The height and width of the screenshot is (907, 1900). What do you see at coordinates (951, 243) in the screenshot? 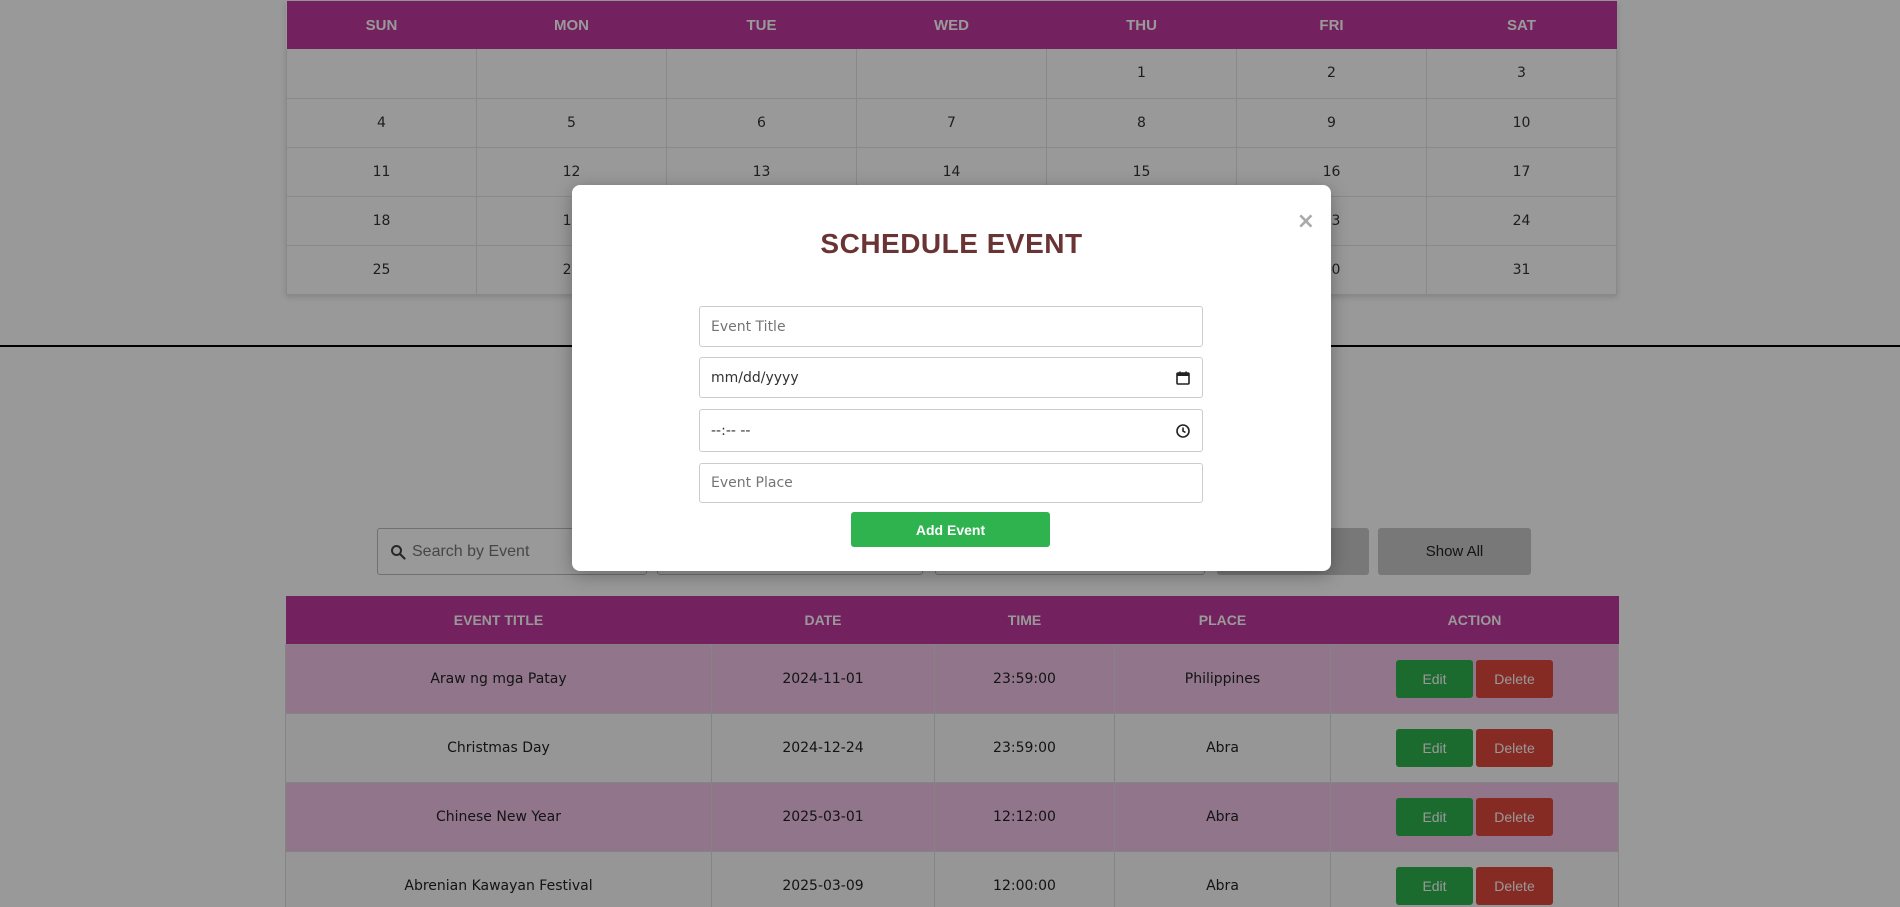
I see `modal-title: SCHEDULE EVENT` at bounding box center [951, 243].